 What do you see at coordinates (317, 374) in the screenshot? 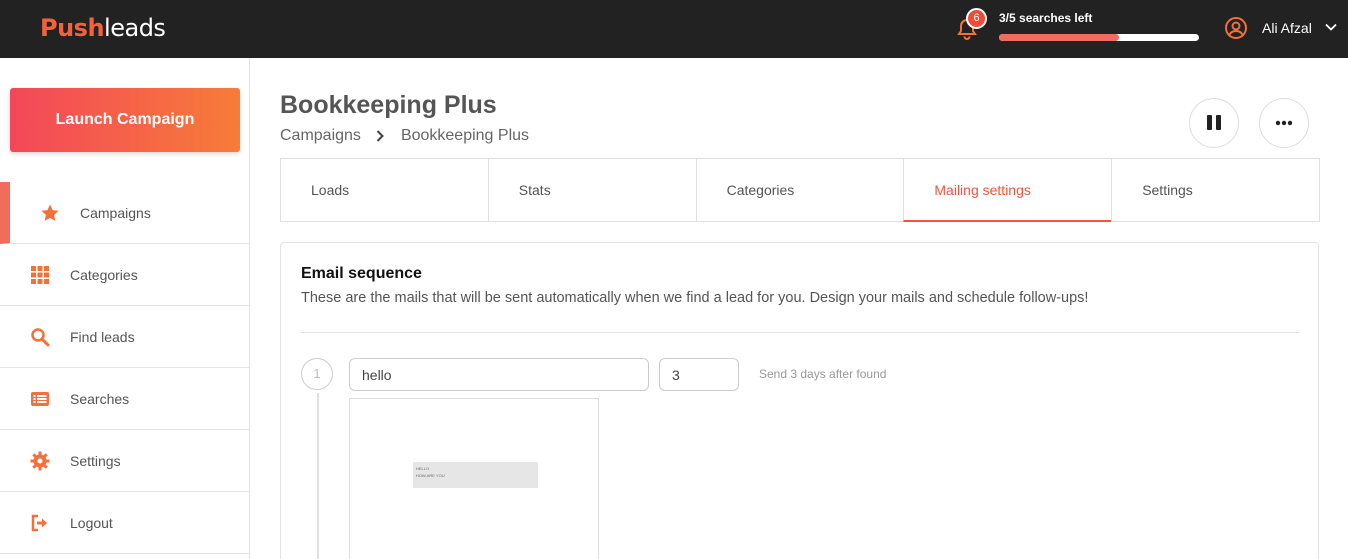
I see `step-number: 1` at bounding box center [317, 374].